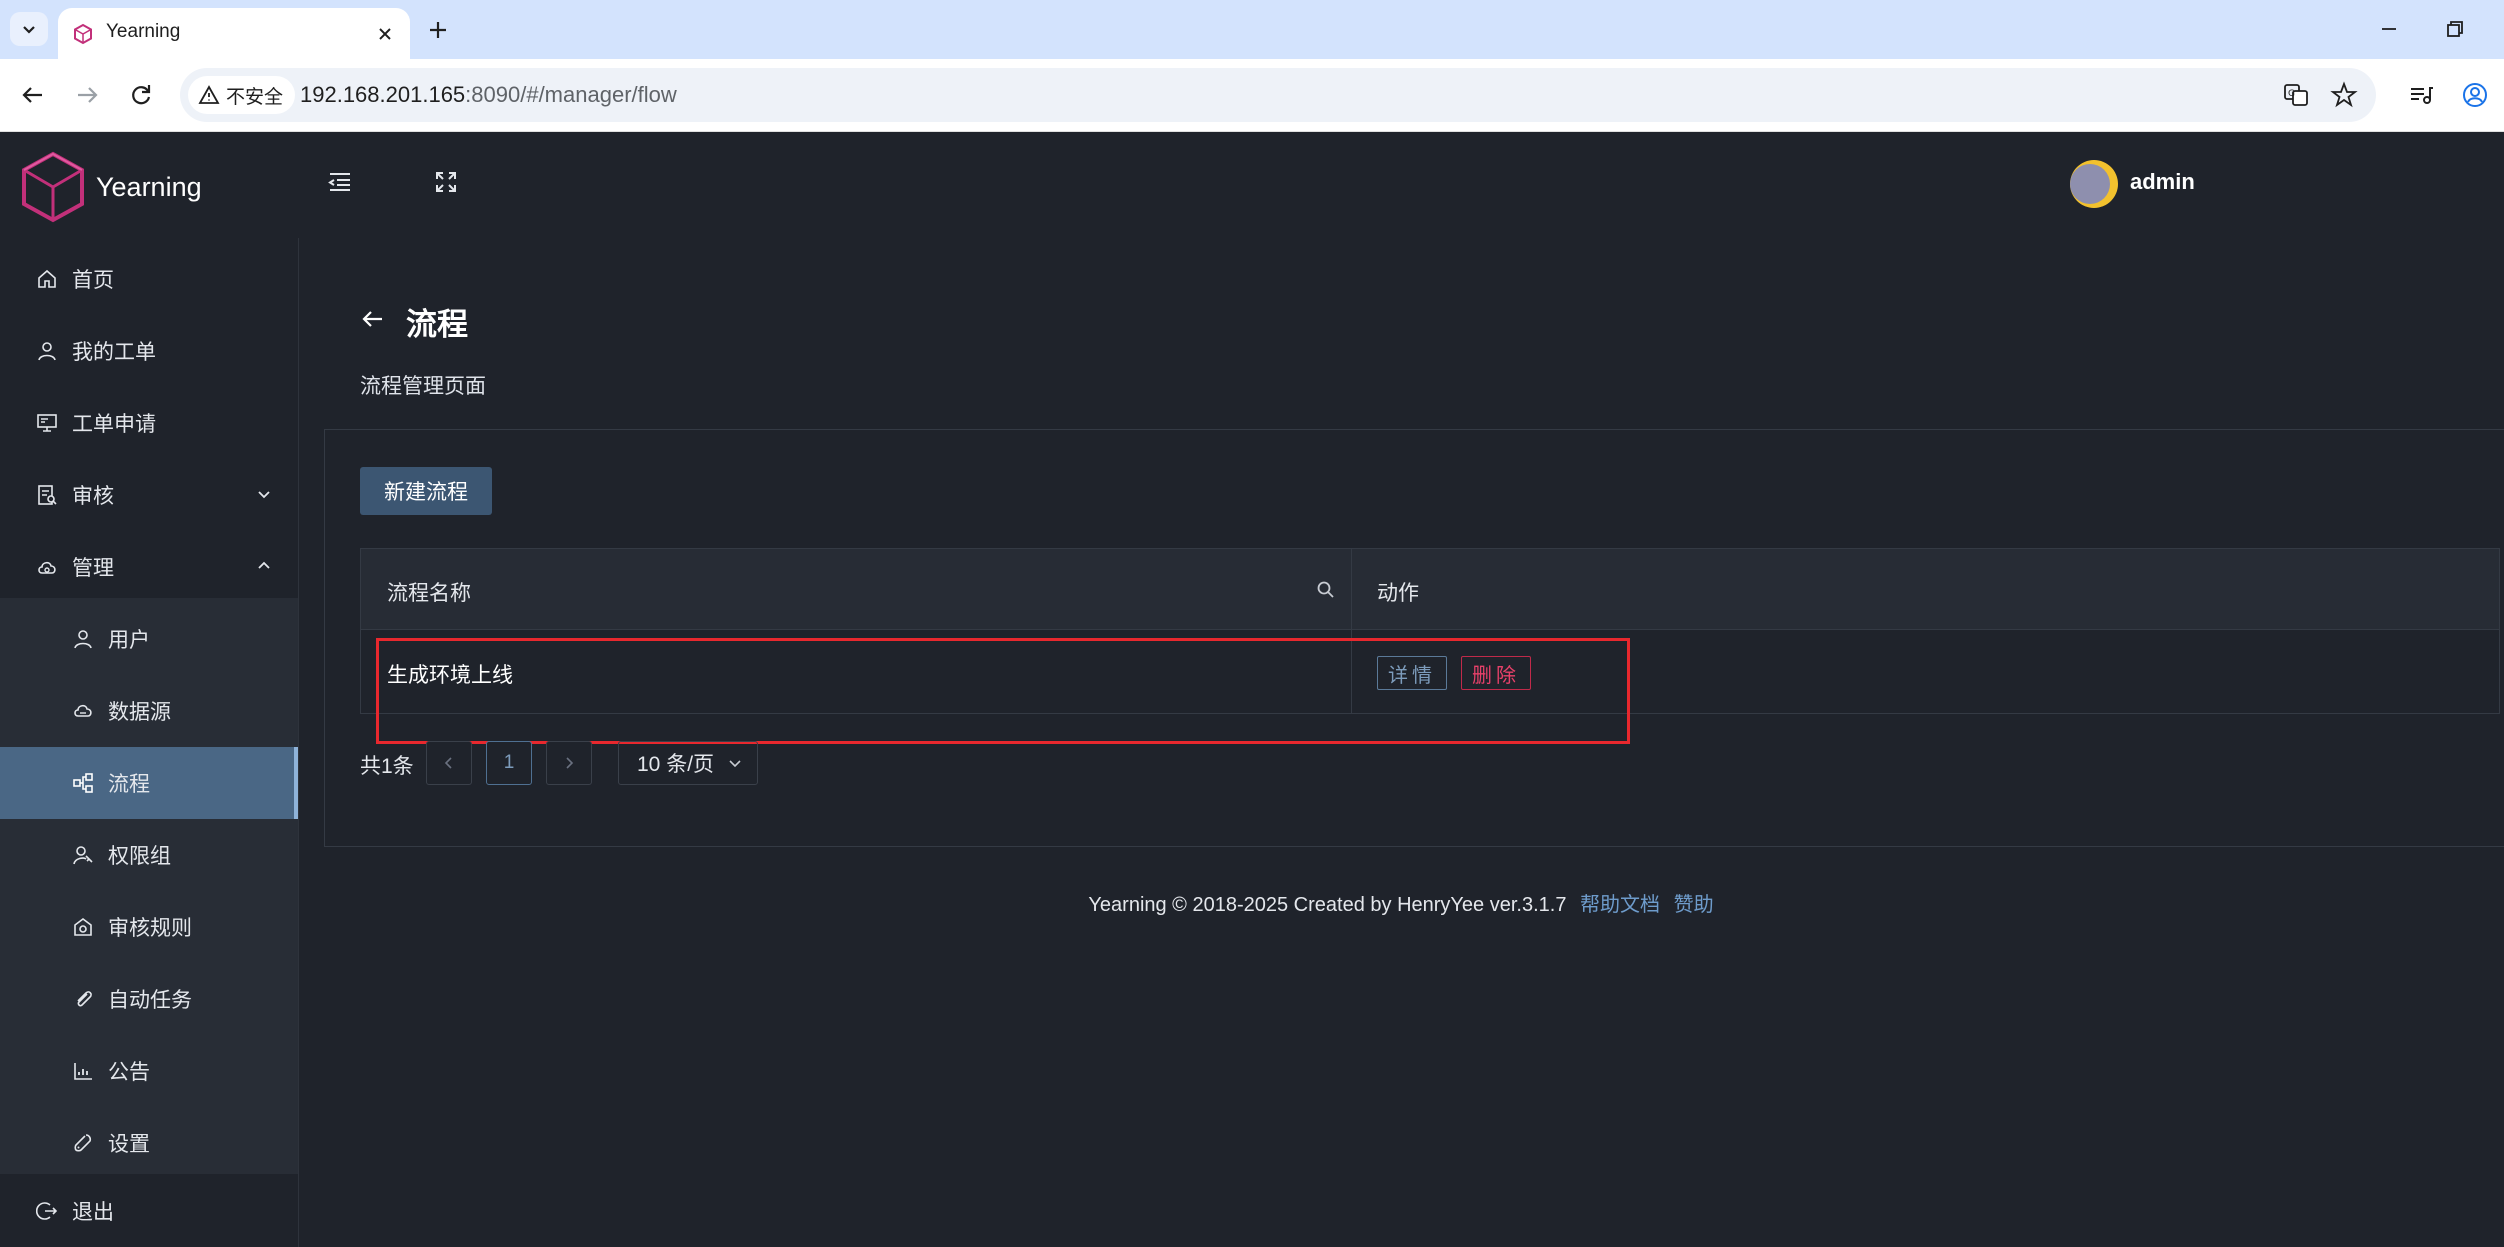 Image resolution: width=2504 pixels, height=1247 pixels. What do you see at coordinates (437, 324) in the screenshot?
I see `page-title: 流程` at bounding box center [437, 324].